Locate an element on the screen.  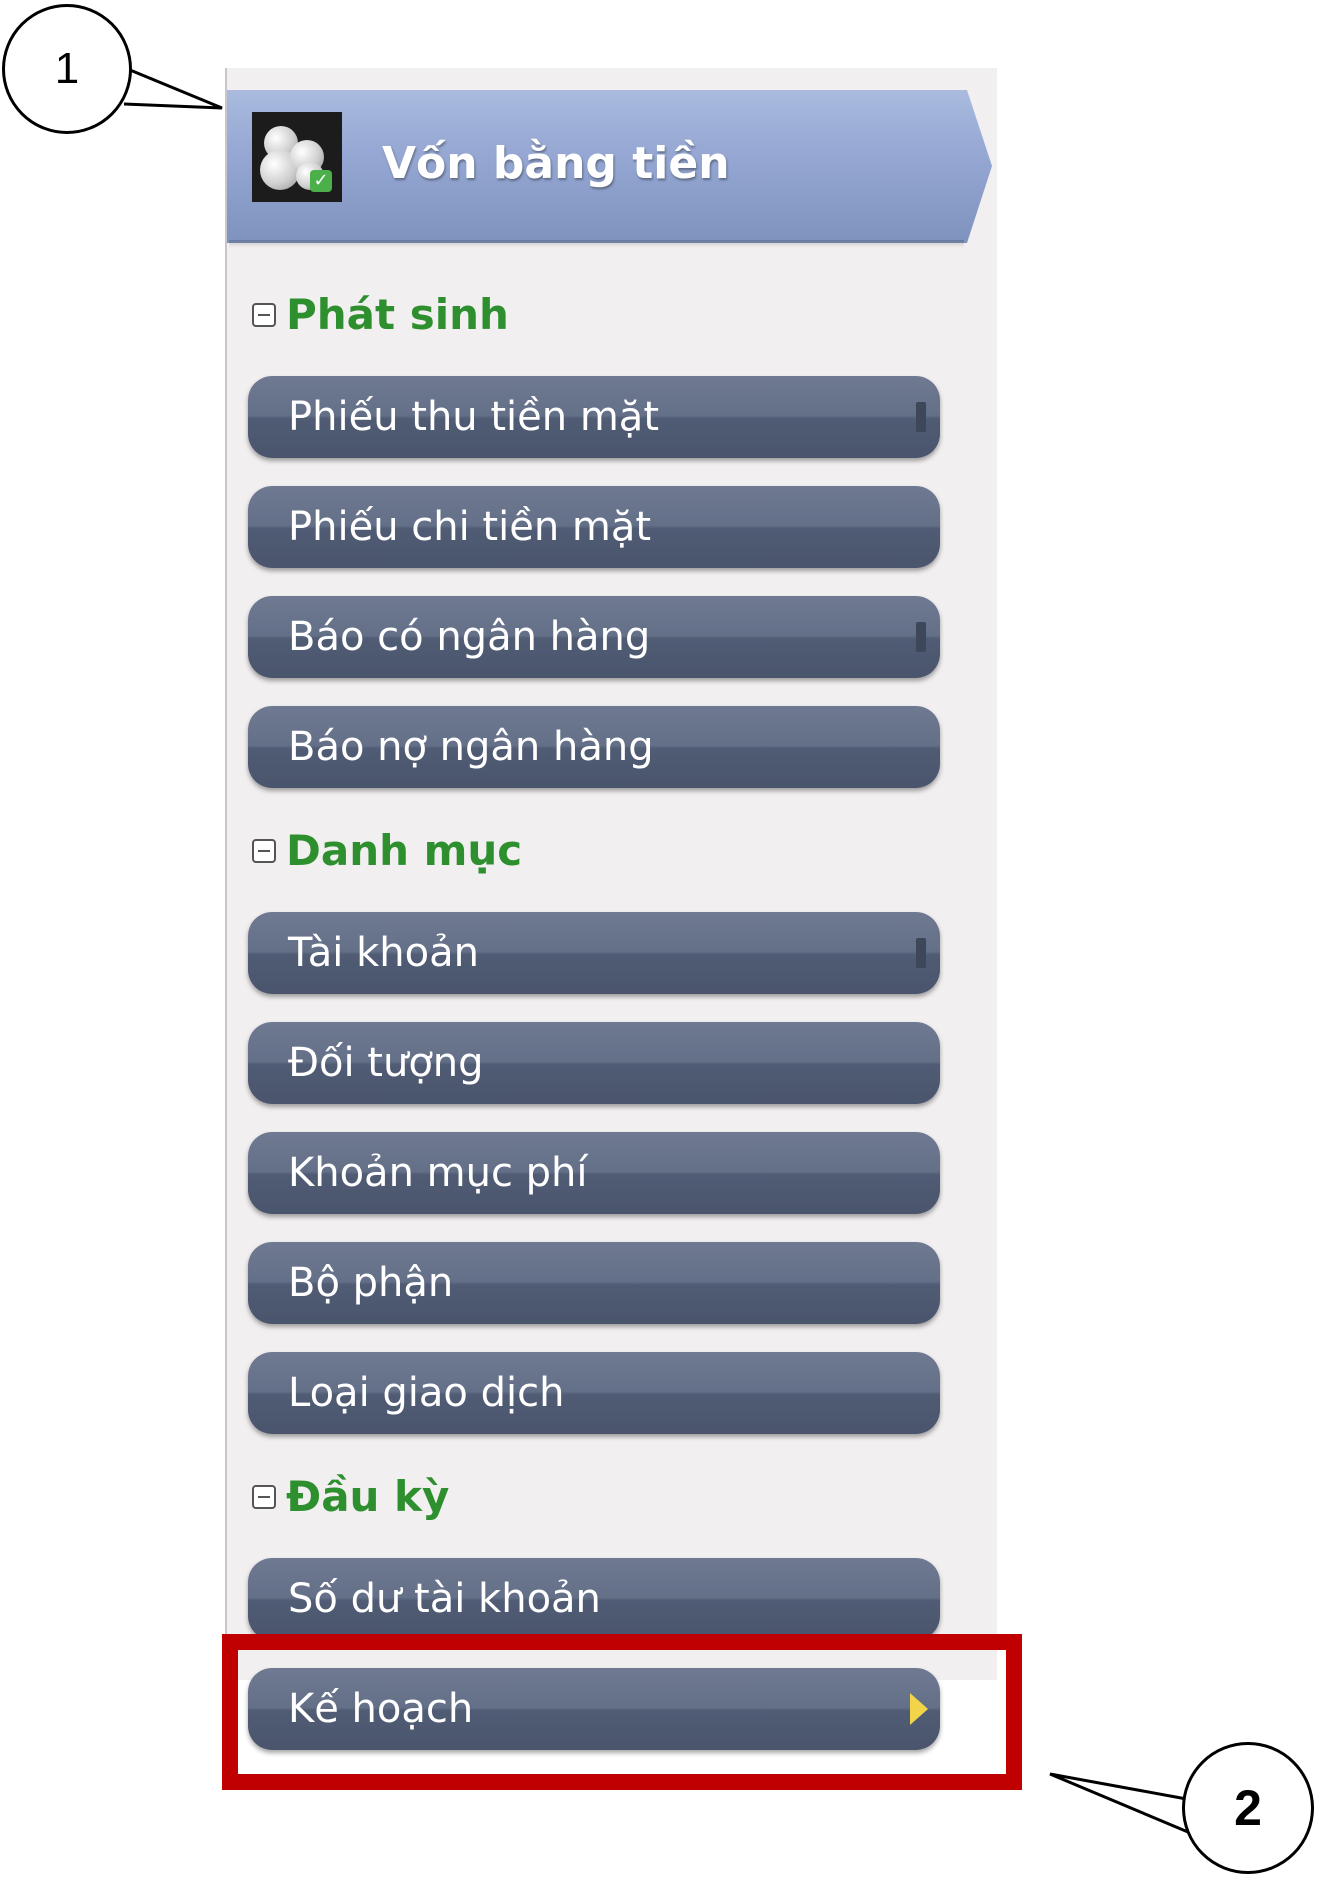
menu-item-label: Báo có ngân hàng is located at coordinates (469, 637).